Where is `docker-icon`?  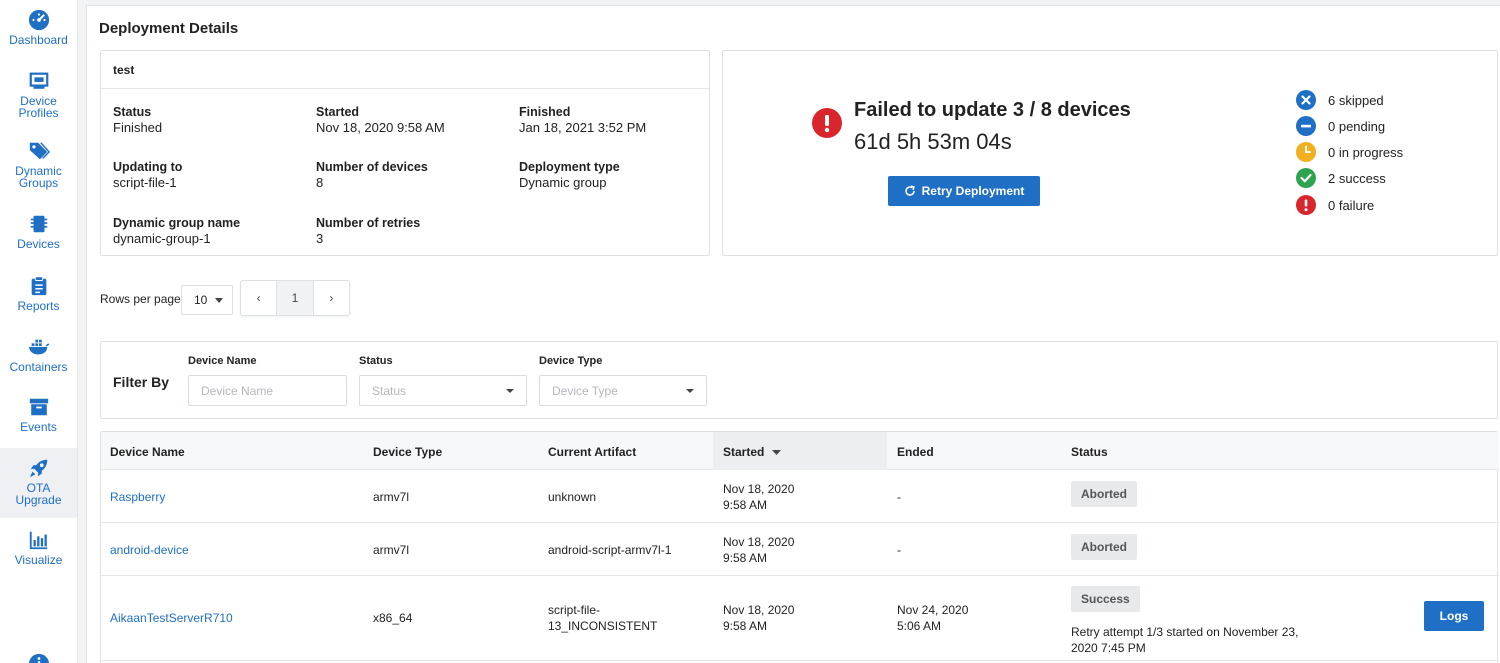
docker-icon is located at coordinates (38, 347).